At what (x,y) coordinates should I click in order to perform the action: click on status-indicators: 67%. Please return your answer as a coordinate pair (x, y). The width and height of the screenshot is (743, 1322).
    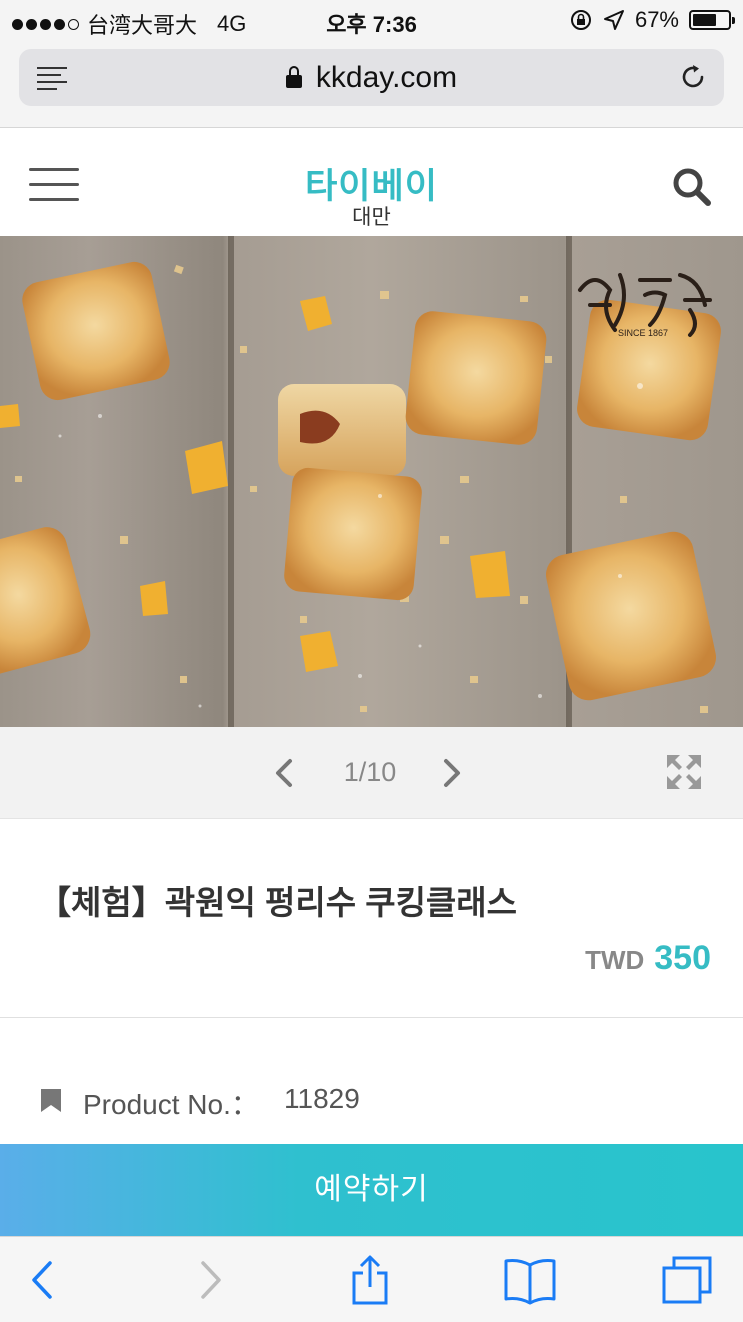
    Looking at the image, I should click on (652, 20).